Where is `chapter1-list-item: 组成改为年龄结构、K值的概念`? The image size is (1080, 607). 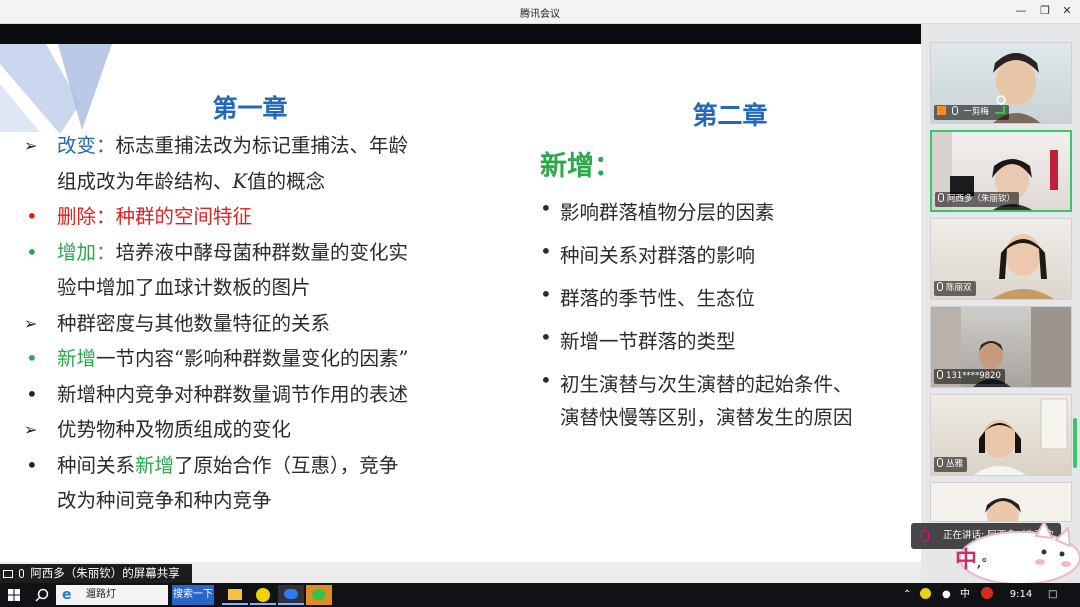
chapter1-list-item: 组成改为年龄结构、K值的概念 is located at coordinates (250, 182).